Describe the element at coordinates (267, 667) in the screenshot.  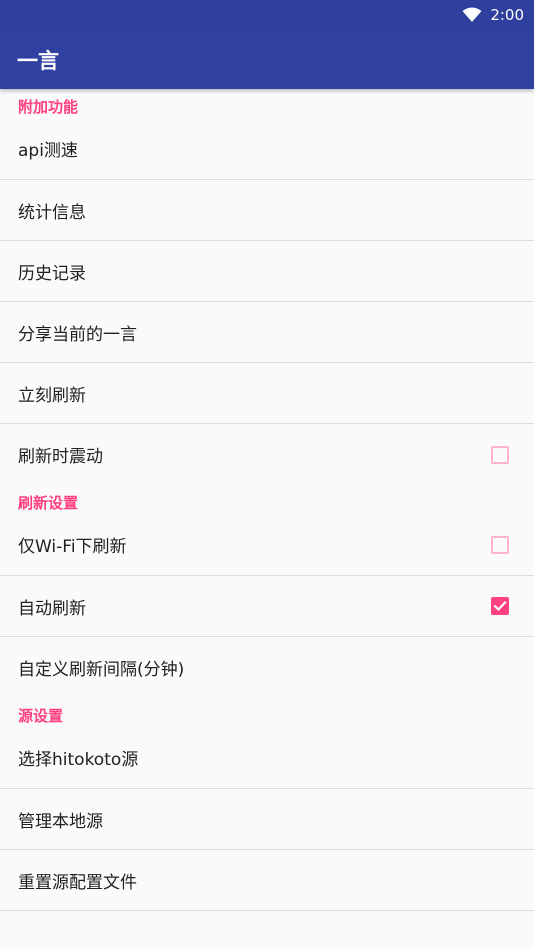
I see `pref-custom-interval: 自定义刷新间隔(分钟)` at that location.